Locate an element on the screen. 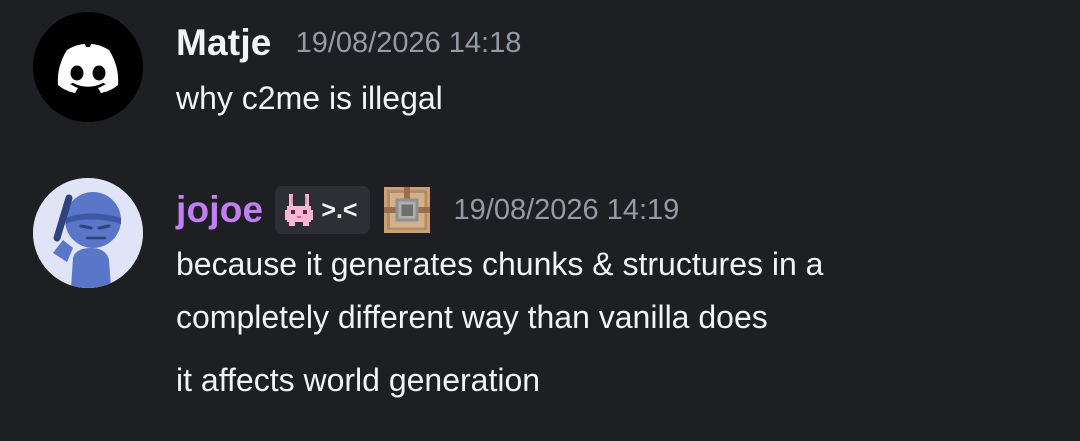 This screenshot has width=1080, height=441. guild-tag: >.< is located at coordinates (322, 210).